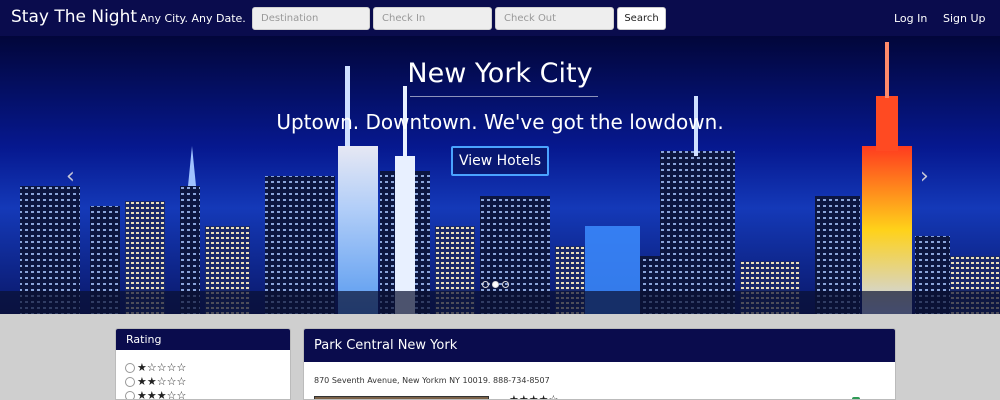  I want to click on carousel-prev-icon: ‹, so click(70, 176).